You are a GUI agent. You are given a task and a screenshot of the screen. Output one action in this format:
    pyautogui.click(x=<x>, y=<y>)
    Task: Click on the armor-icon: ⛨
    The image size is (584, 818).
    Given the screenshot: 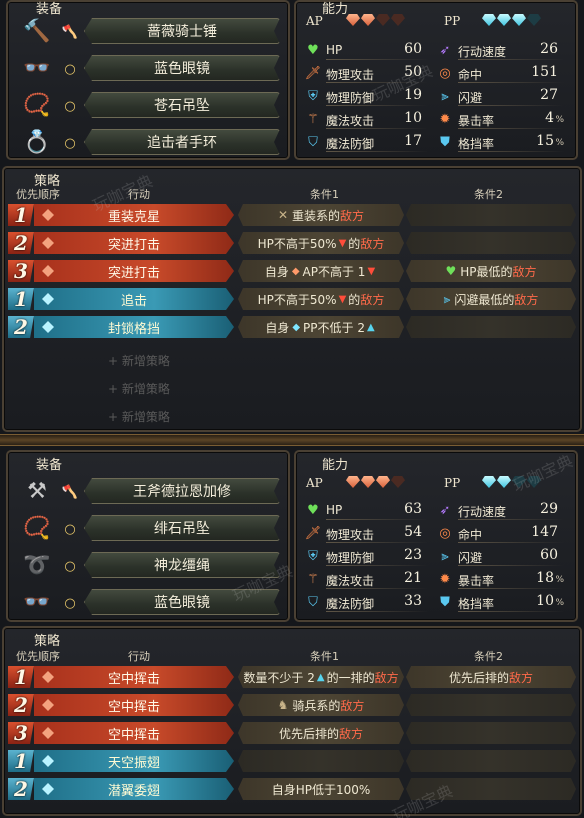 What is the action you would take?
    pyautogui.click(x=313, y=556)
    